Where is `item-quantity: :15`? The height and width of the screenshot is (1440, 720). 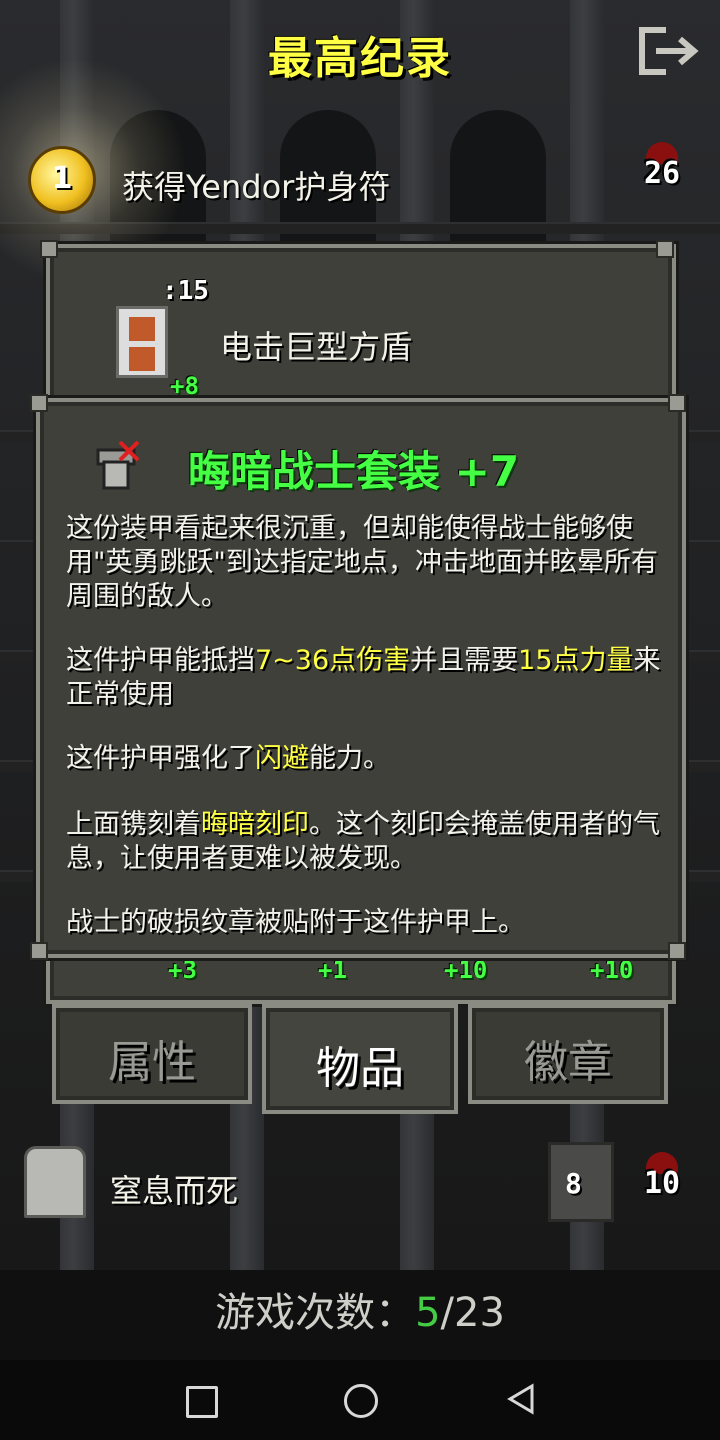 item-quantity: :15 is located at coordinates (185, 291).